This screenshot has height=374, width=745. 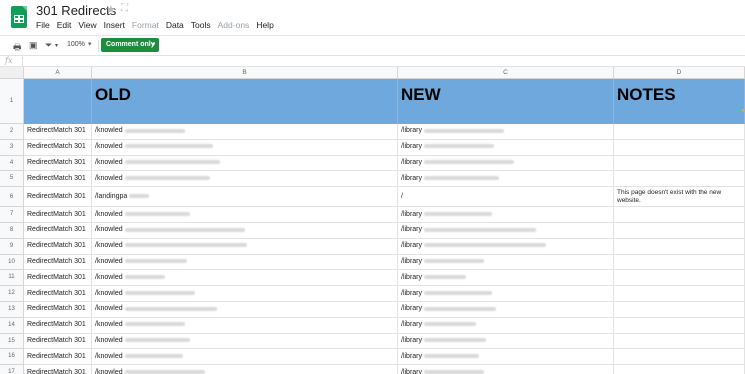 What do you see at coordinates (506, 101) in the screenshot?
I see `header-cell-c: NEW` at bounding box center [506, 101].